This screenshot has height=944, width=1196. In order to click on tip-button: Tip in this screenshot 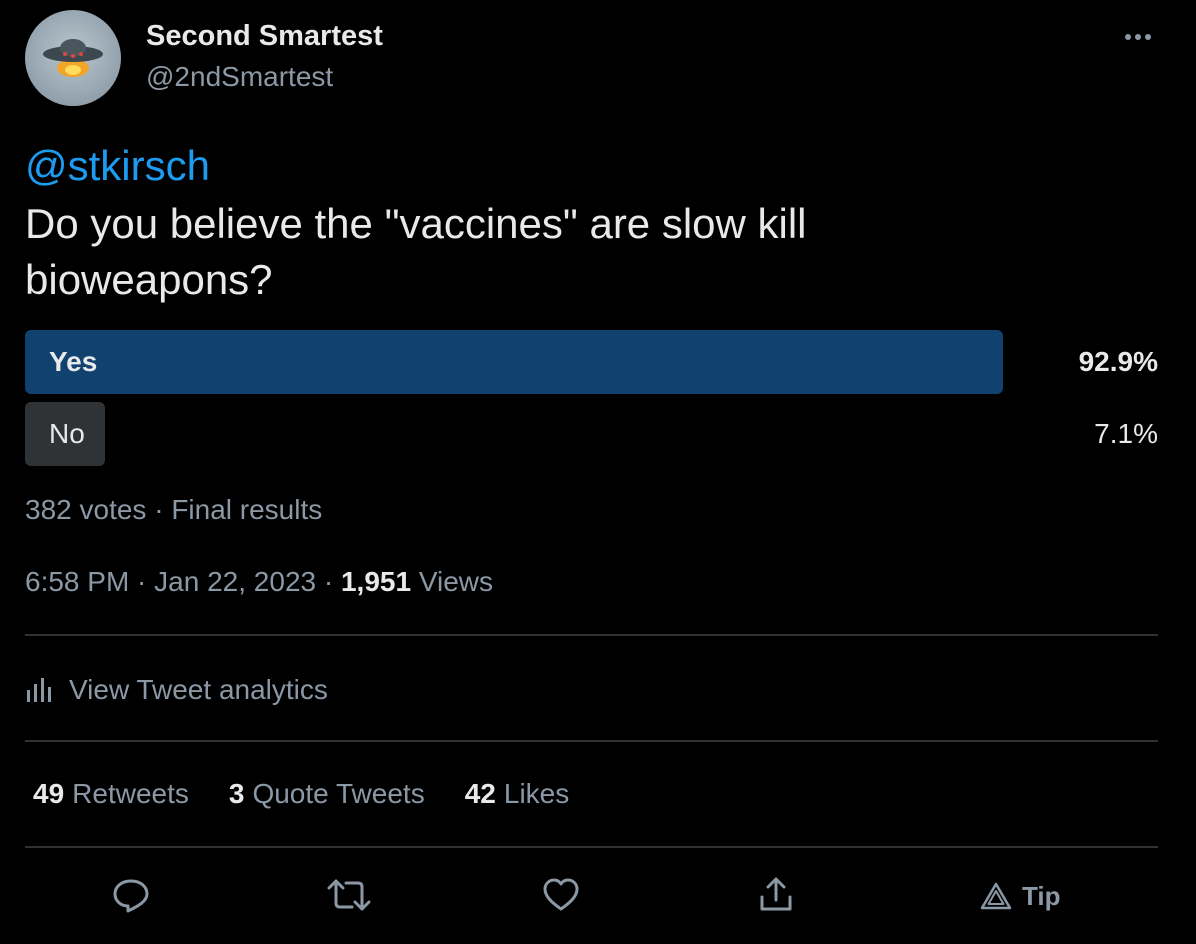, I will do `click(1020, 896)`.